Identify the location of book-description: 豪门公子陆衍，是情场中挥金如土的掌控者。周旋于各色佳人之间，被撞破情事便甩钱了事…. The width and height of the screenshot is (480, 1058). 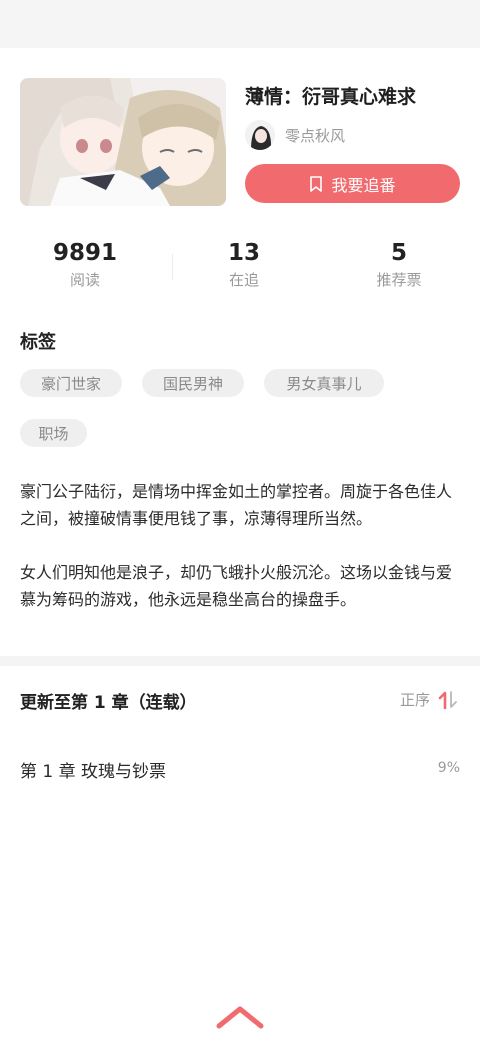
(240, 559).